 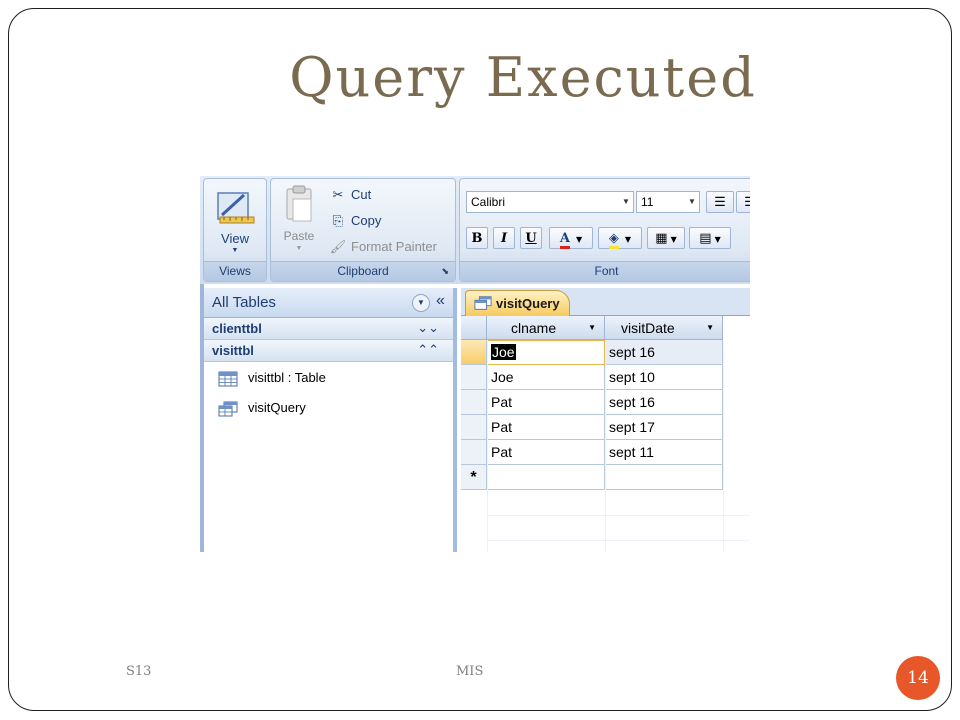 I want to click on paste-label: Paste, so click(x=299, y=236).